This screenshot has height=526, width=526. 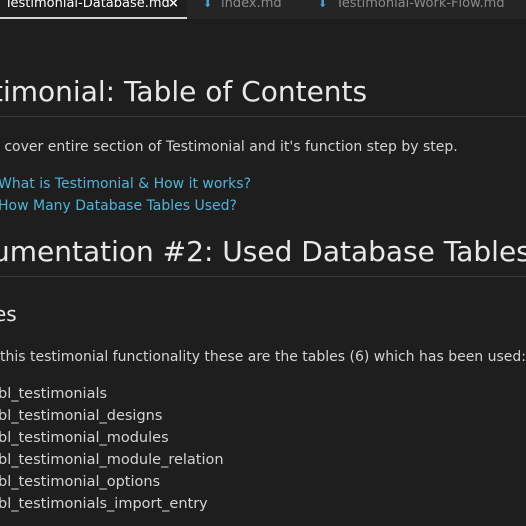 What do you see at coordinates (112, 460) in the screenshot?
I see `list-item: bl_testimonial_module_relation` at bounding box center [112, 460].